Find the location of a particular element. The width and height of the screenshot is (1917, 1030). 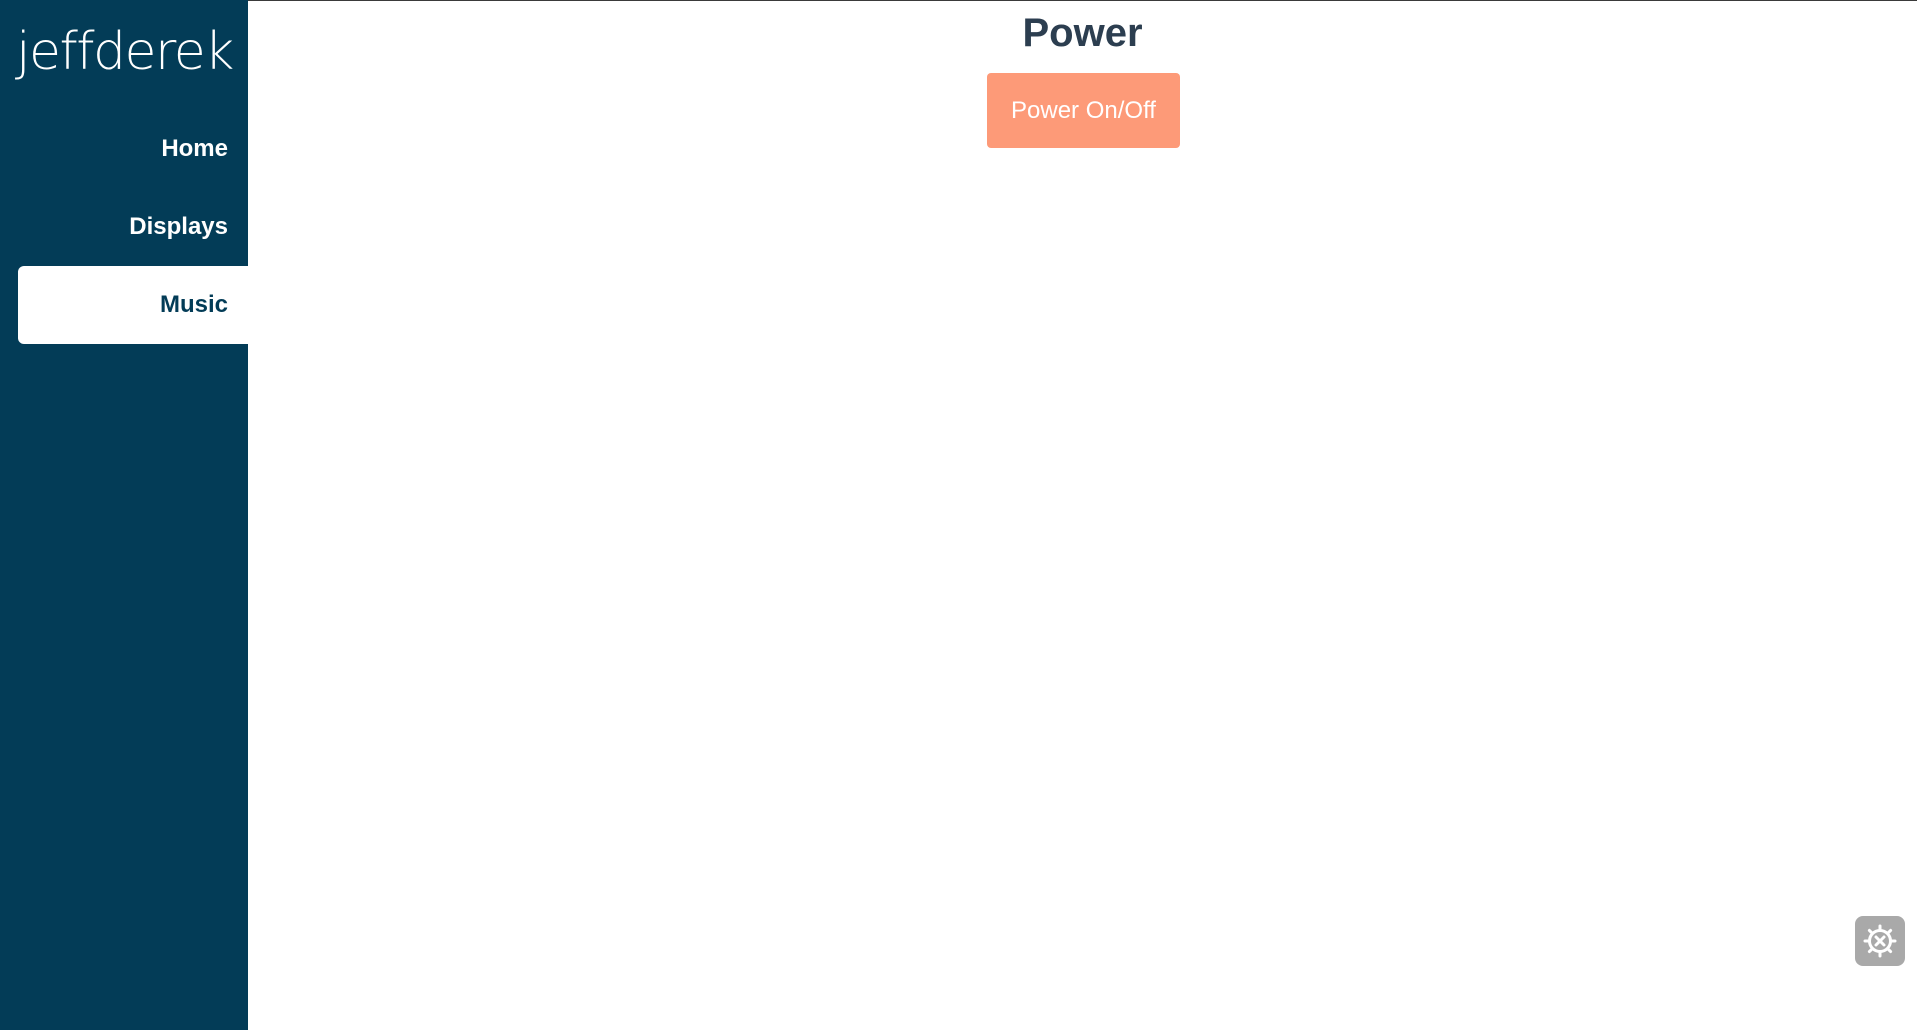

page-title: Power is located at coordinates (1082, 33).